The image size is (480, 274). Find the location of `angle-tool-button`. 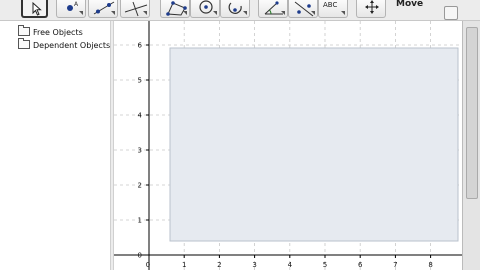

angle-tool-button is located at coordinates (273, 9).